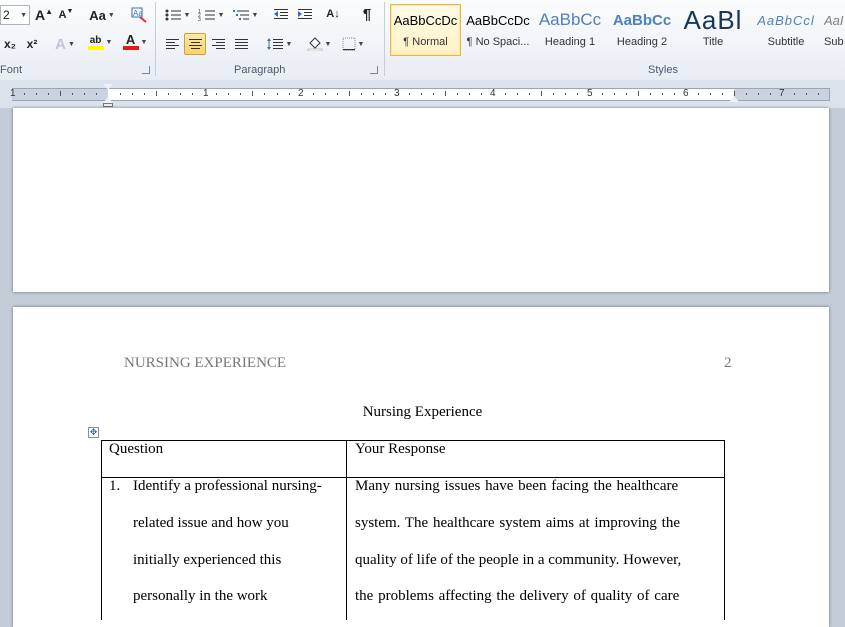 This screenshot has width=845, height=627. I want to click on running-head: NURSING EXPERIENCE, so click(205, 363).